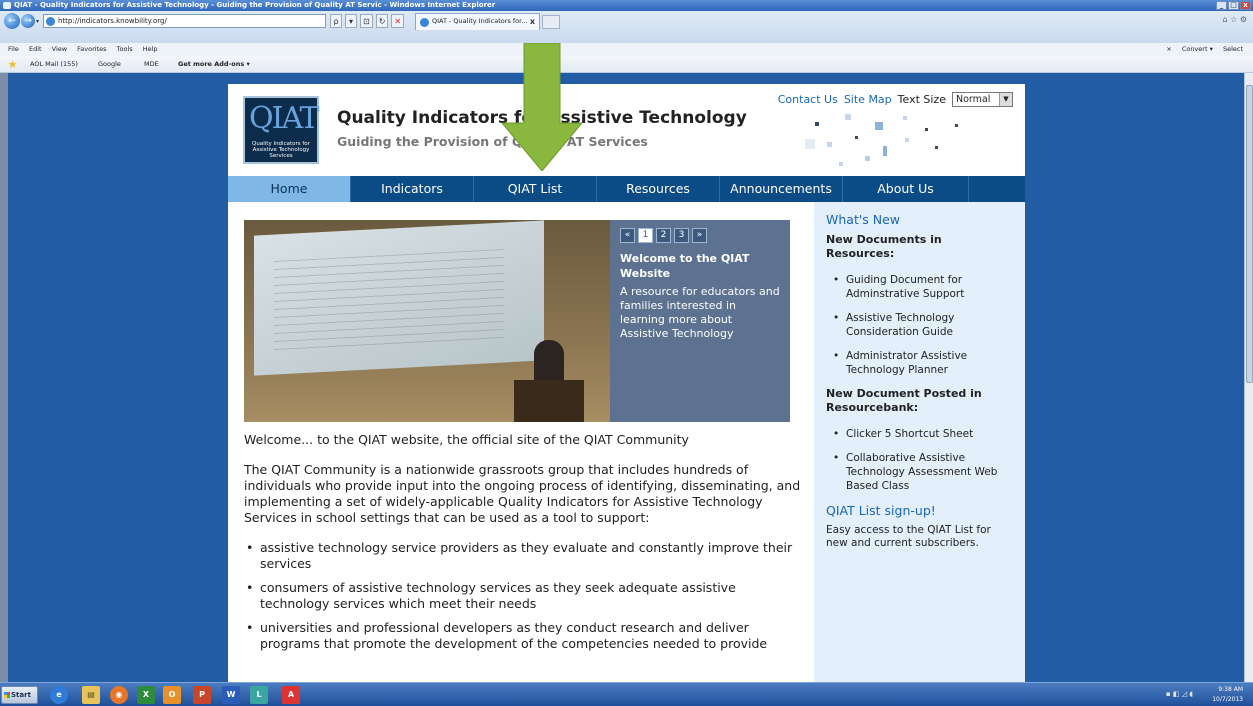  Describe the element at coordinates (532, 21) in the screenshot. I see `tab-close-icon: x` at that location.